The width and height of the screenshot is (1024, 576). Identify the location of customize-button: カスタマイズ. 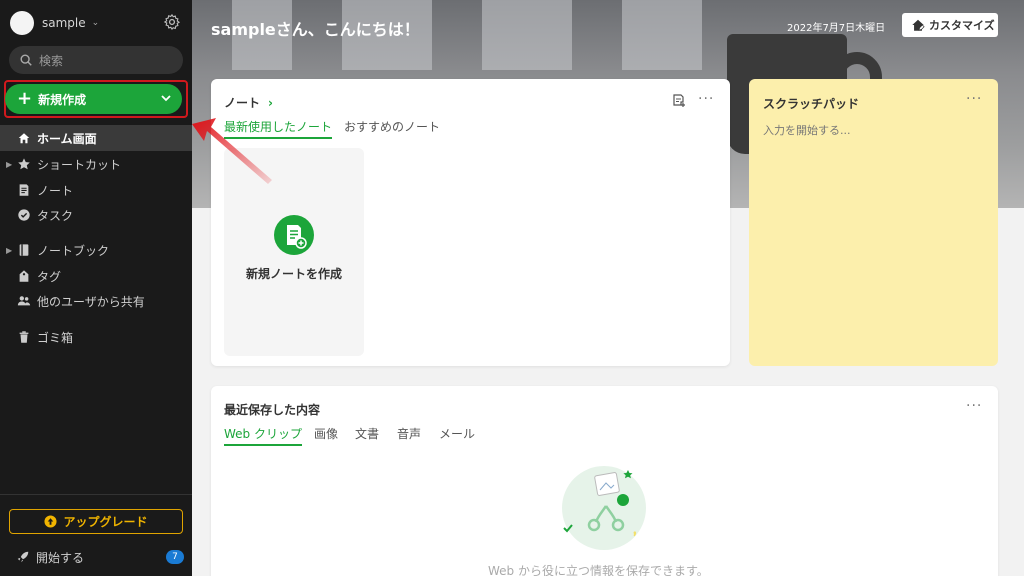
(950, 25).